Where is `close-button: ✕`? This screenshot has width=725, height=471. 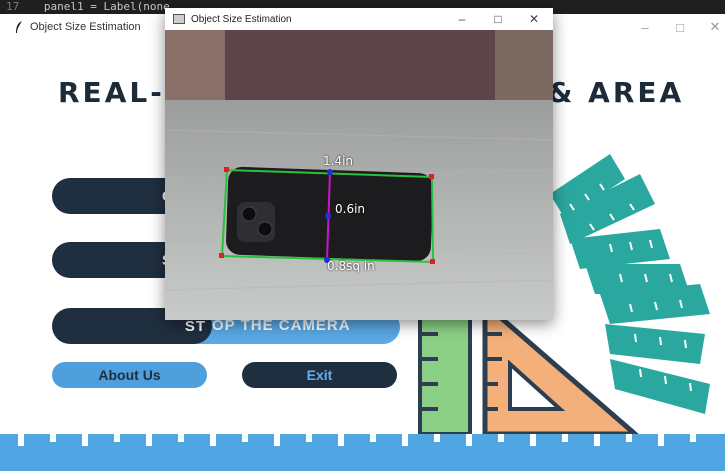 close-button: ✕ is located at coordinates (710, 27).